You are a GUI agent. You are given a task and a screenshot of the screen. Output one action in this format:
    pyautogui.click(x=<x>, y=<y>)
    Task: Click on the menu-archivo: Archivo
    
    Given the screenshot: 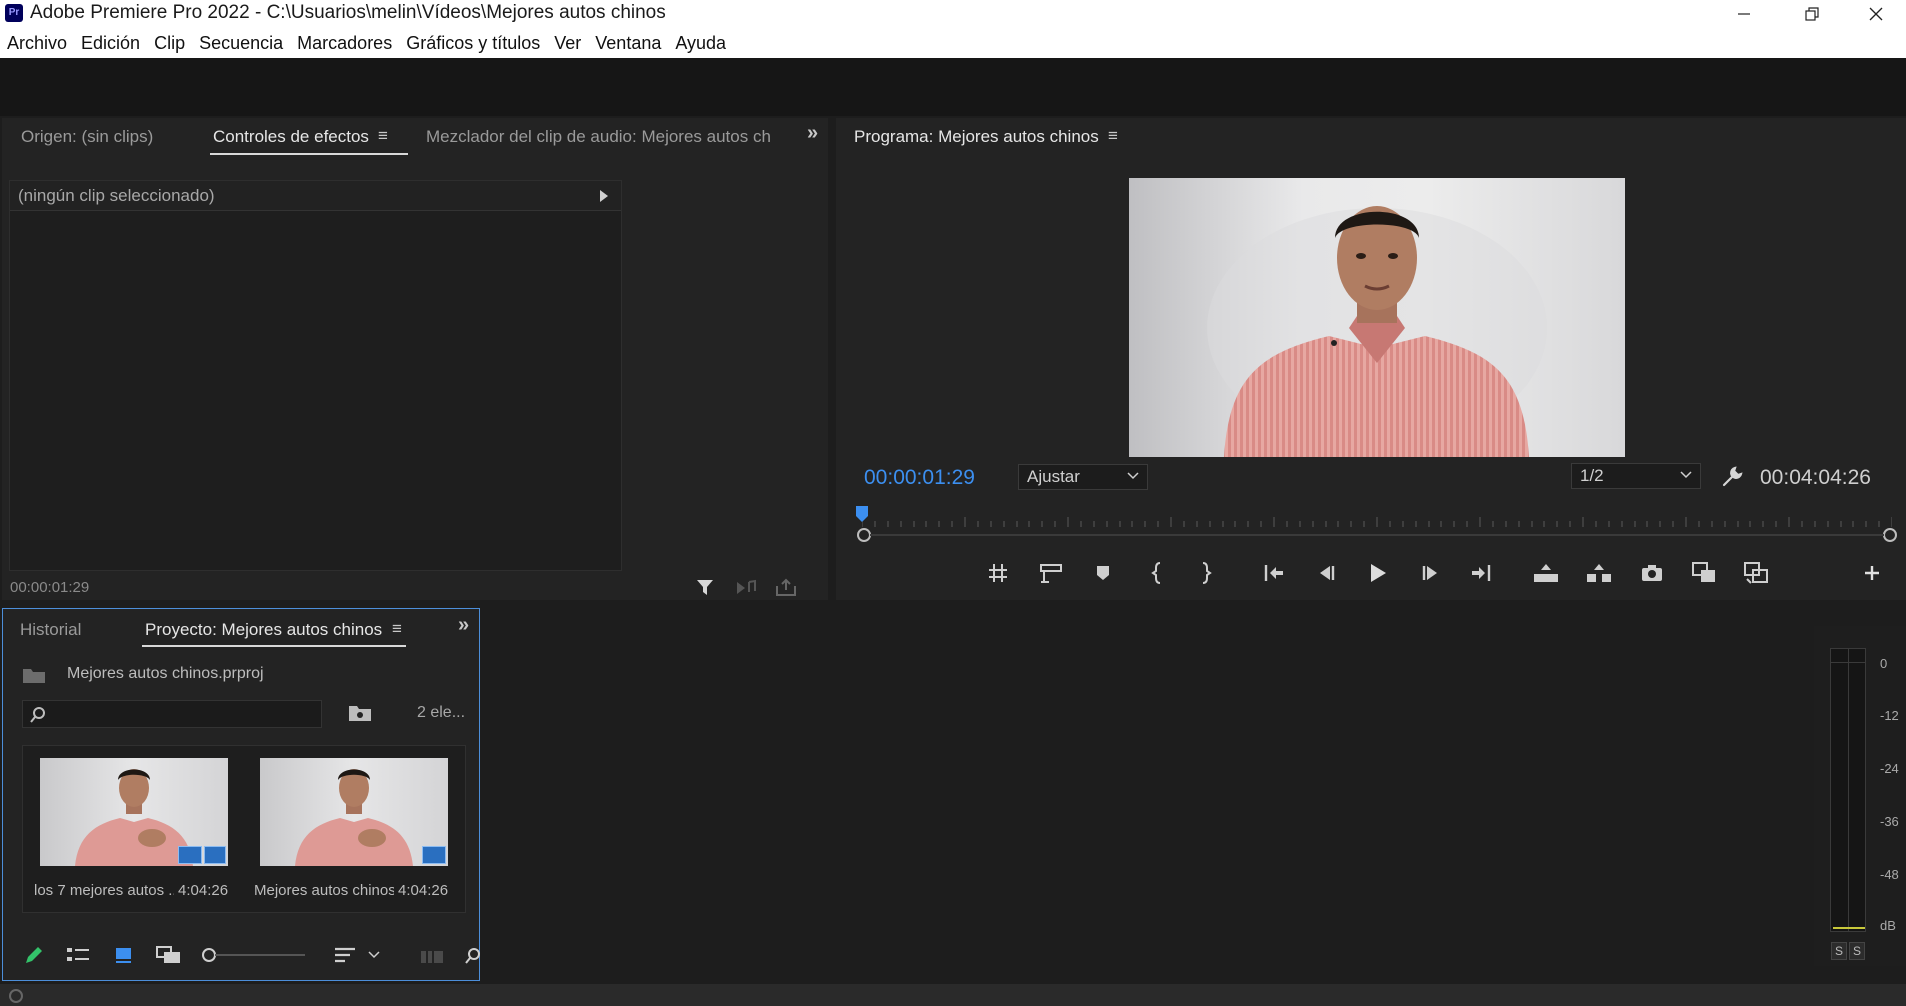 What is the action you would take?
    pyautogui.click(x=37, y=43)
    